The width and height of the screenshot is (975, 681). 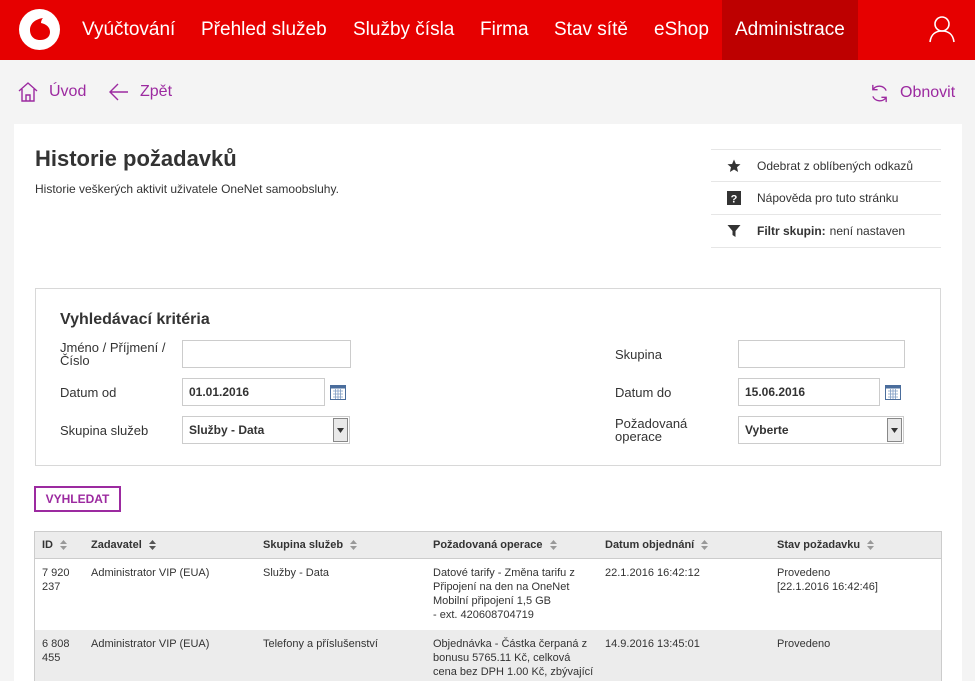 I want to click on refresh-link: Obnovit, so click(x=912, y=93).